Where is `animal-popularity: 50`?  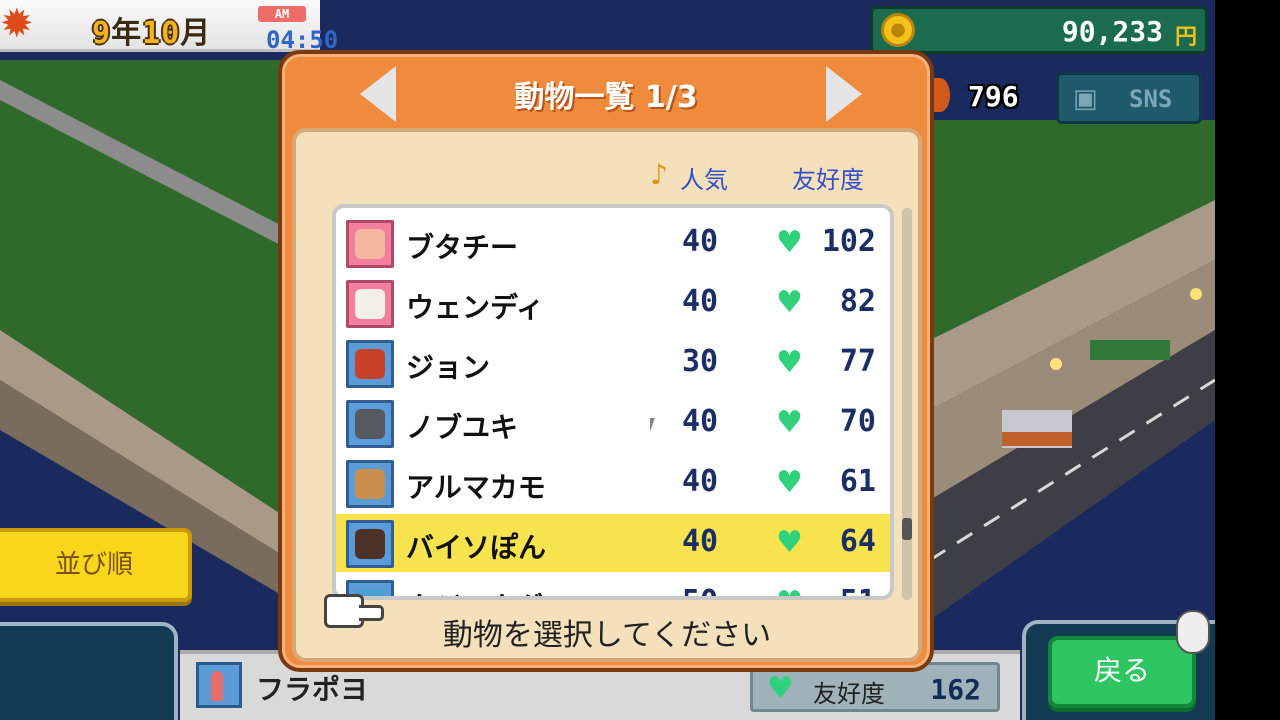 animal-popularity: 50 is located at coordinates (700, 590).